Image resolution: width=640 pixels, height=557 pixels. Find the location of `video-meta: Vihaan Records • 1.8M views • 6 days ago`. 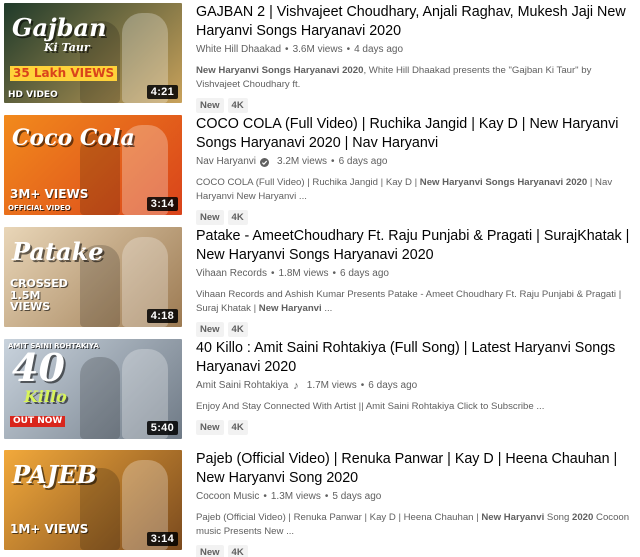

video-meta: Vihaan Records • 1.8M views • 6 days ago is located at coordinates (416, 274).